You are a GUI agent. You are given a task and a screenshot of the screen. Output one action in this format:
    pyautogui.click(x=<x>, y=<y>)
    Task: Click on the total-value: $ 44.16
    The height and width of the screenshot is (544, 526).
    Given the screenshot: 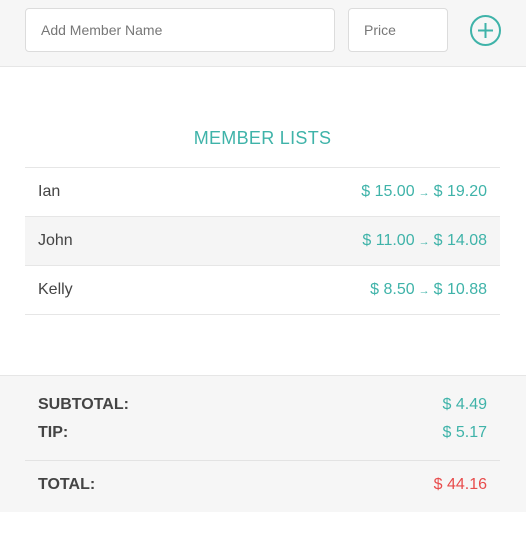 What is the action you would take?
    pyautogui.click(x=460, y=484)
    